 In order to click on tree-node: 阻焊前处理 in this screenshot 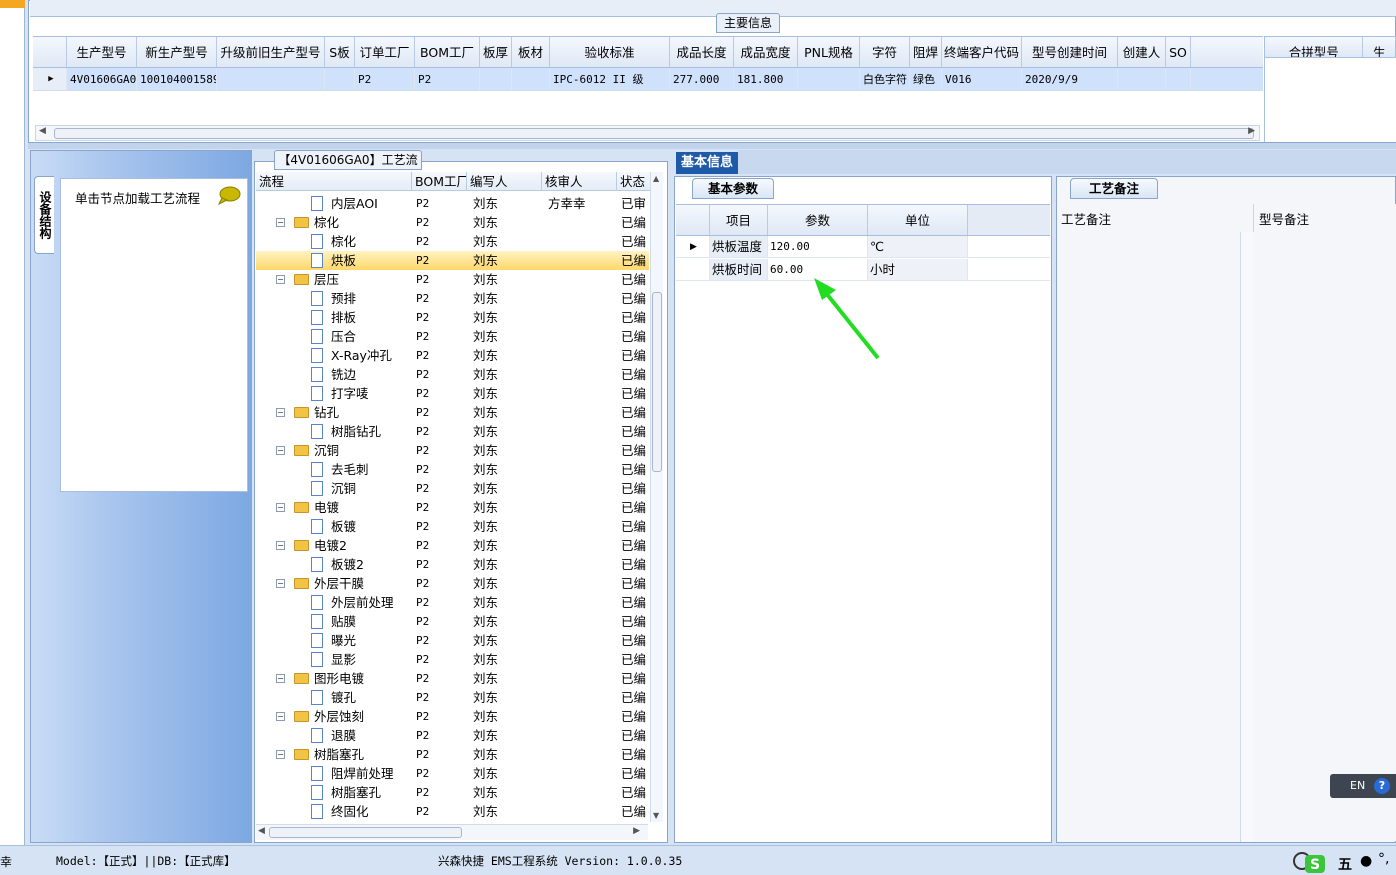, I will do `click(334, 773)`.